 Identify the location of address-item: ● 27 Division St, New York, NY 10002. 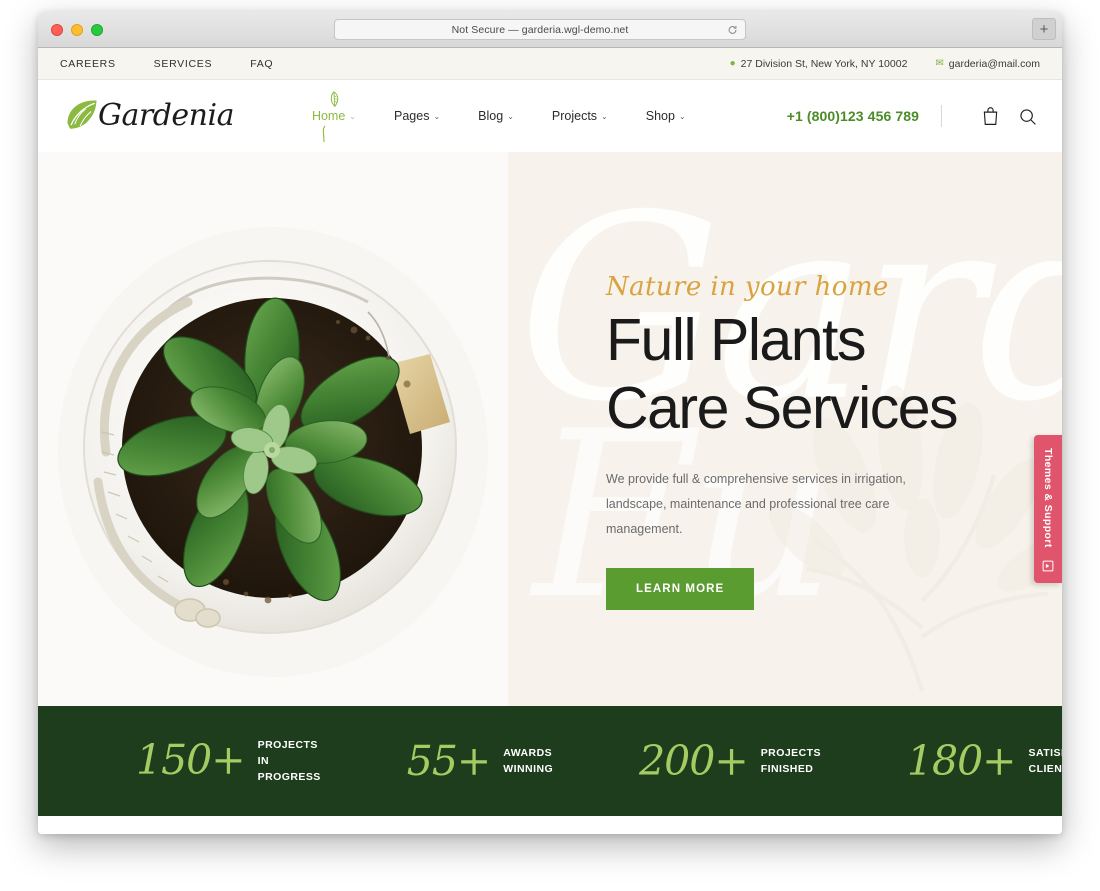
(819, 64).